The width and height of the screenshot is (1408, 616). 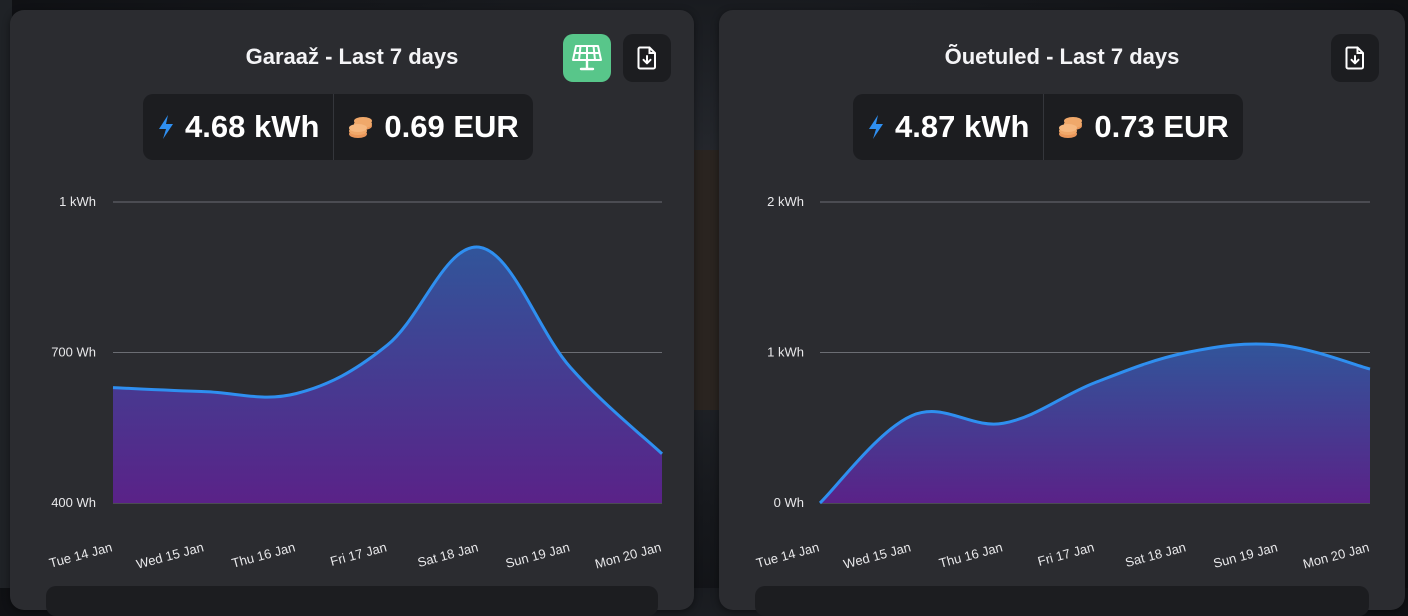 What do you see at coordinates (789, 502) in the screenshot?
I see `y-tick-label: 0 Wh` at bounding box center [789, 502].